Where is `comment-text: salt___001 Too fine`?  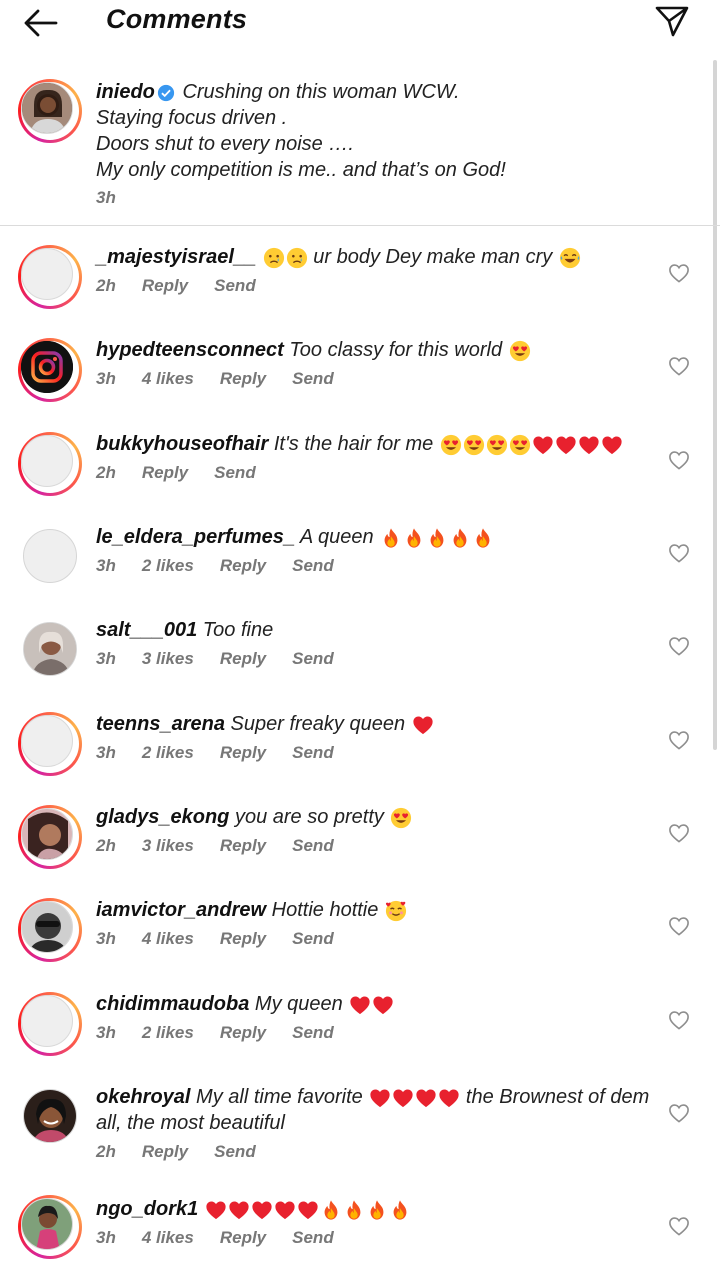 comment-text: salt___001 Too fine is located at coordinates (376, 630).